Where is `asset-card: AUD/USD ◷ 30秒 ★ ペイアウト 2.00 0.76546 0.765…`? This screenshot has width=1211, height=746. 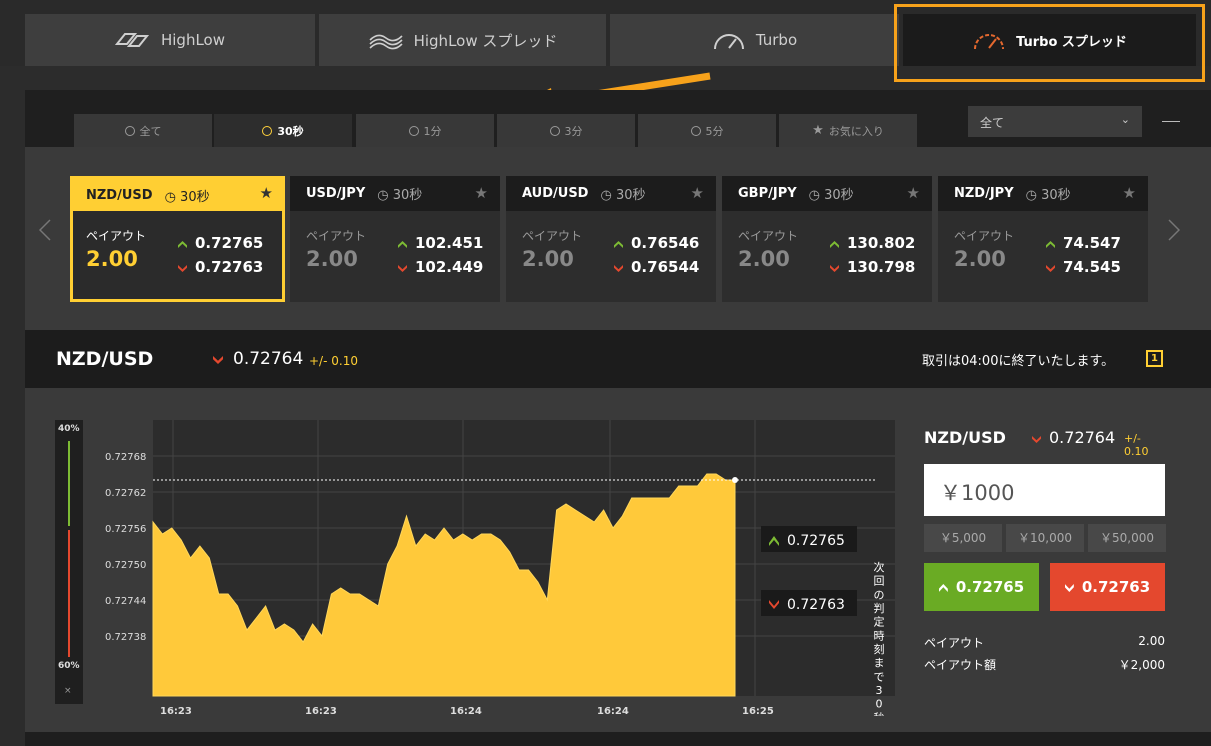
asset-card: AUD/USD ◷ 30秒 ★ ペイアウト 2.00 0.76546 0.765… is located at coordinates (611, 239).